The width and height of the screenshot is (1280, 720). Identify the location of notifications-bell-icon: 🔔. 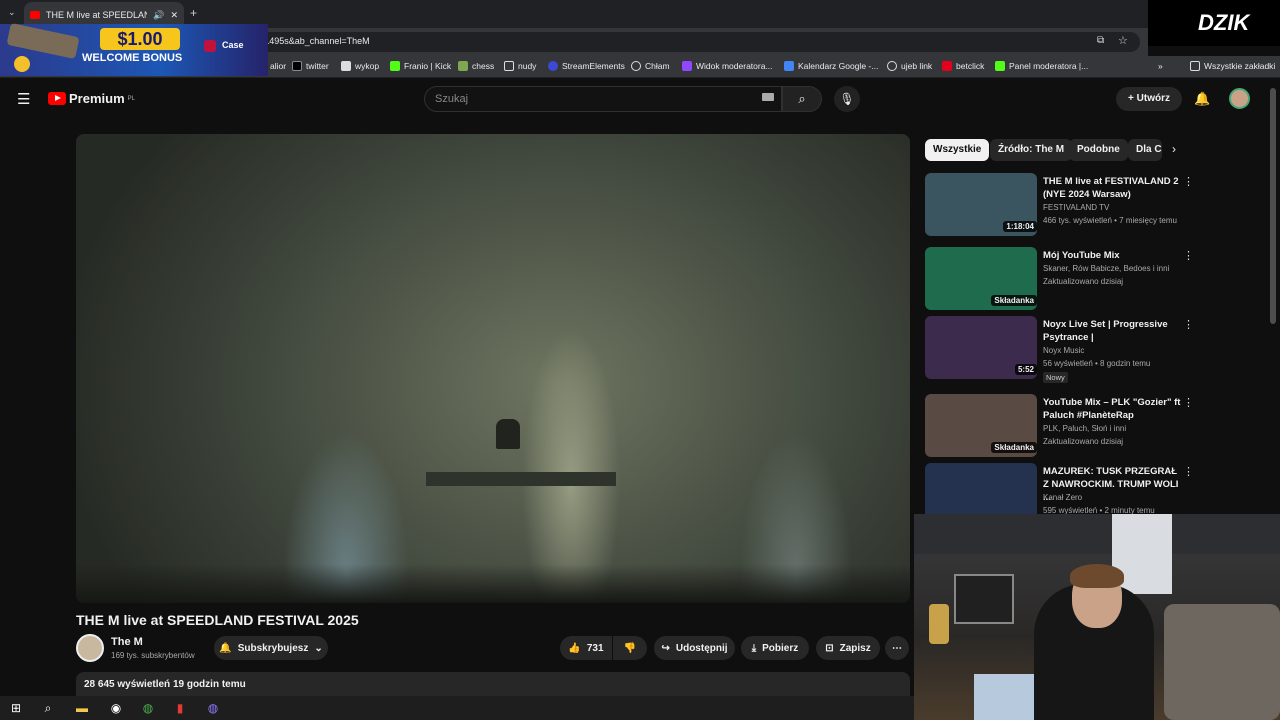
(1202, 99).